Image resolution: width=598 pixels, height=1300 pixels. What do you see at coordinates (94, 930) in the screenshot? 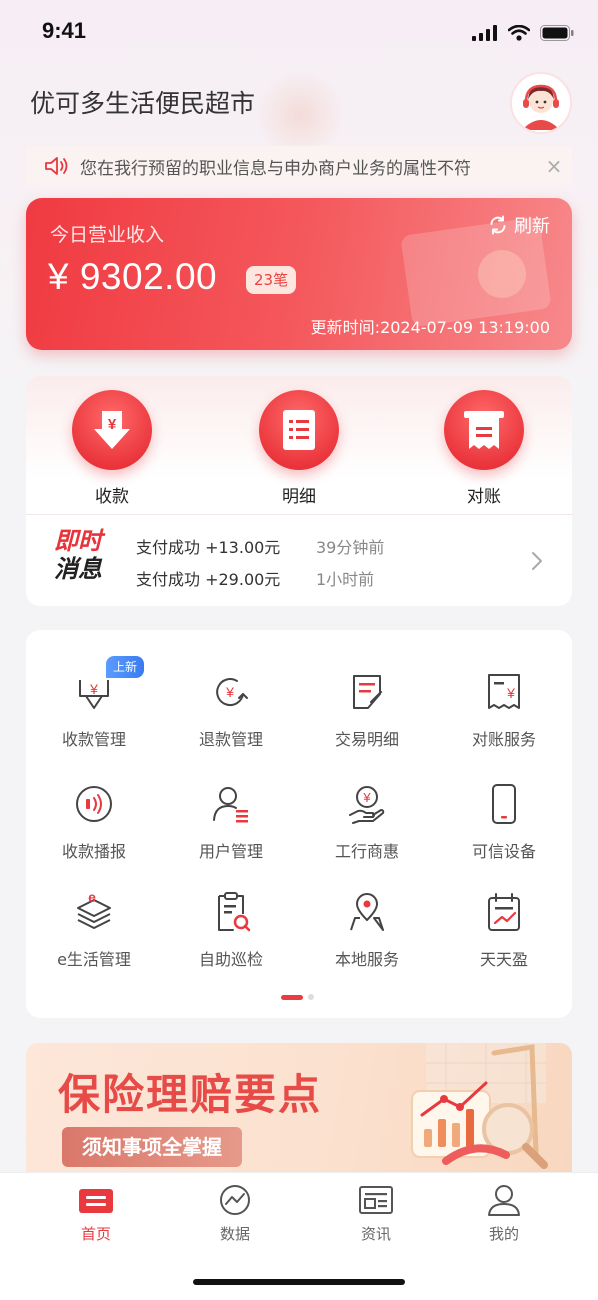
I see `service-e-life-management: e e生活管理` at bounding box center [94, 930].